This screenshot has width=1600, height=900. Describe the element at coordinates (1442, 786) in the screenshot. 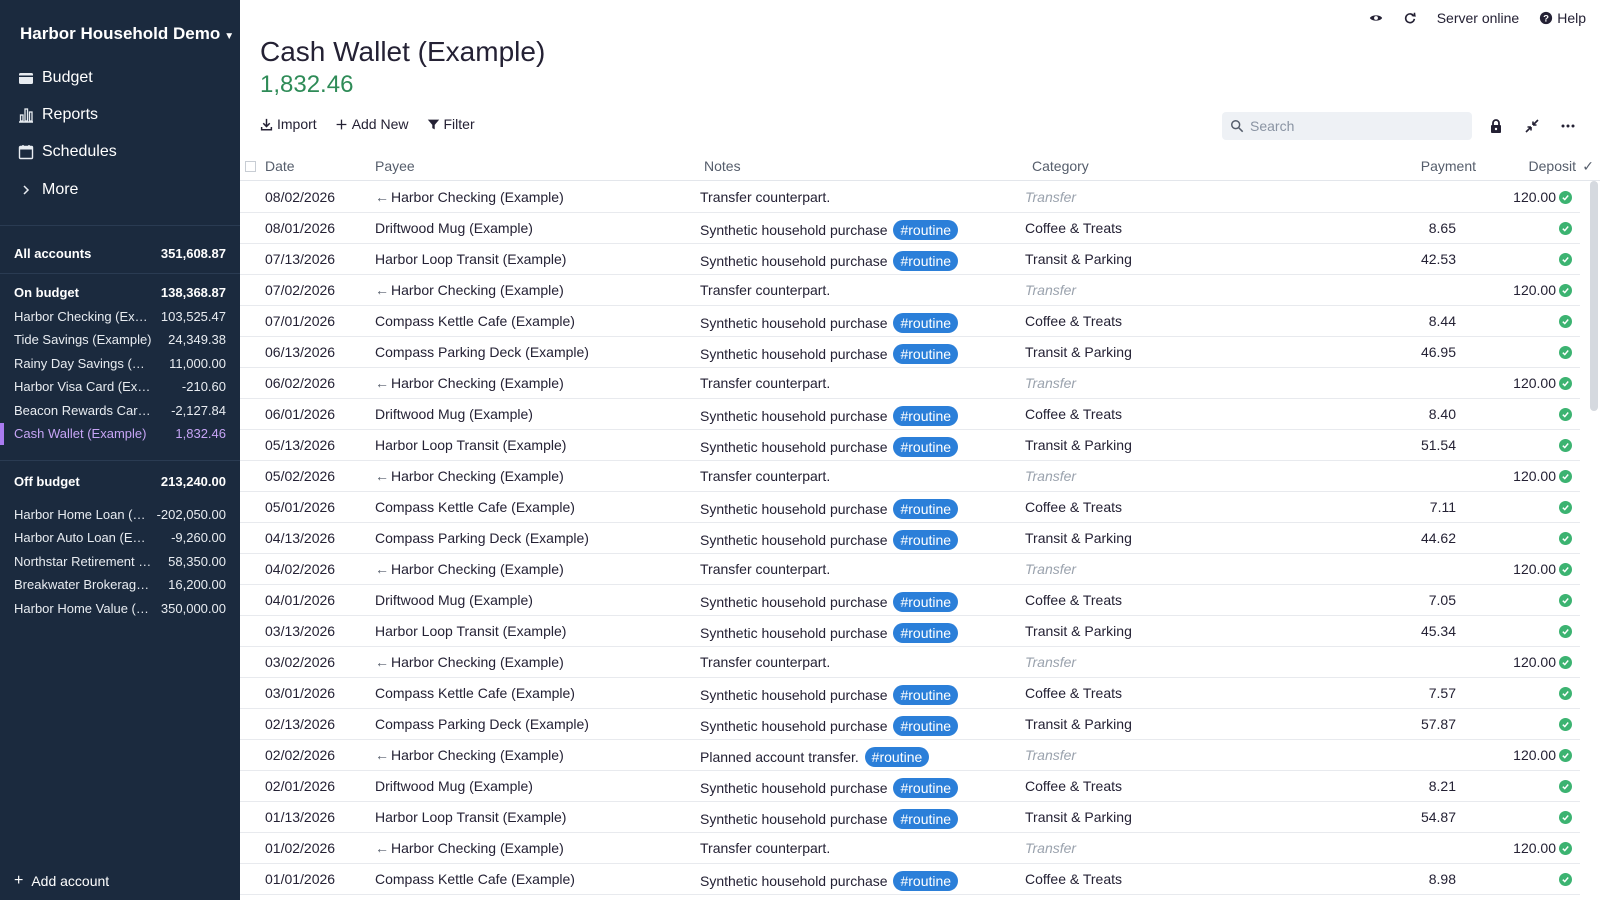

I see `transaction-payment: 8.21` at that location.